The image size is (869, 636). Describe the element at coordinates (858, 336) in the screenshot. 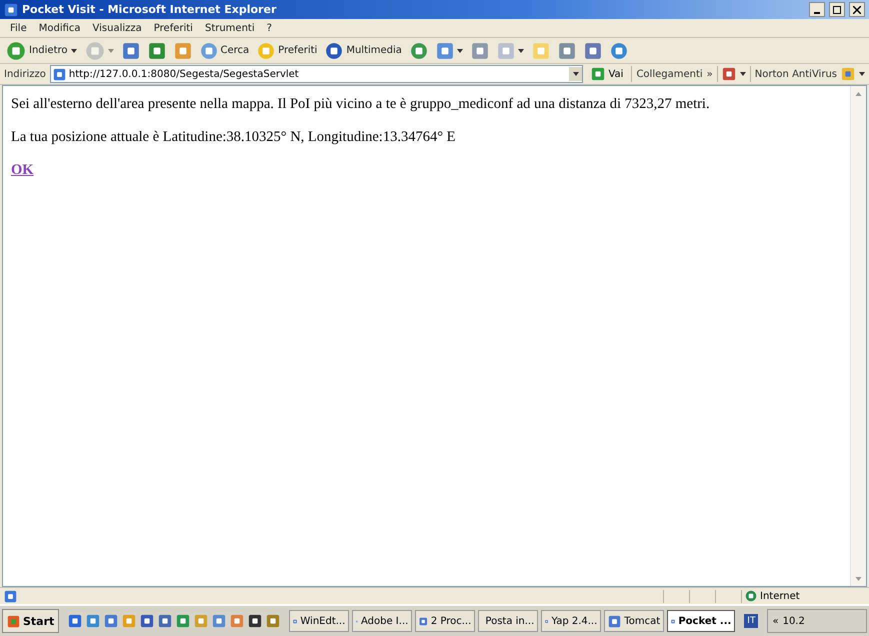

I see `scrollbar` at that location.